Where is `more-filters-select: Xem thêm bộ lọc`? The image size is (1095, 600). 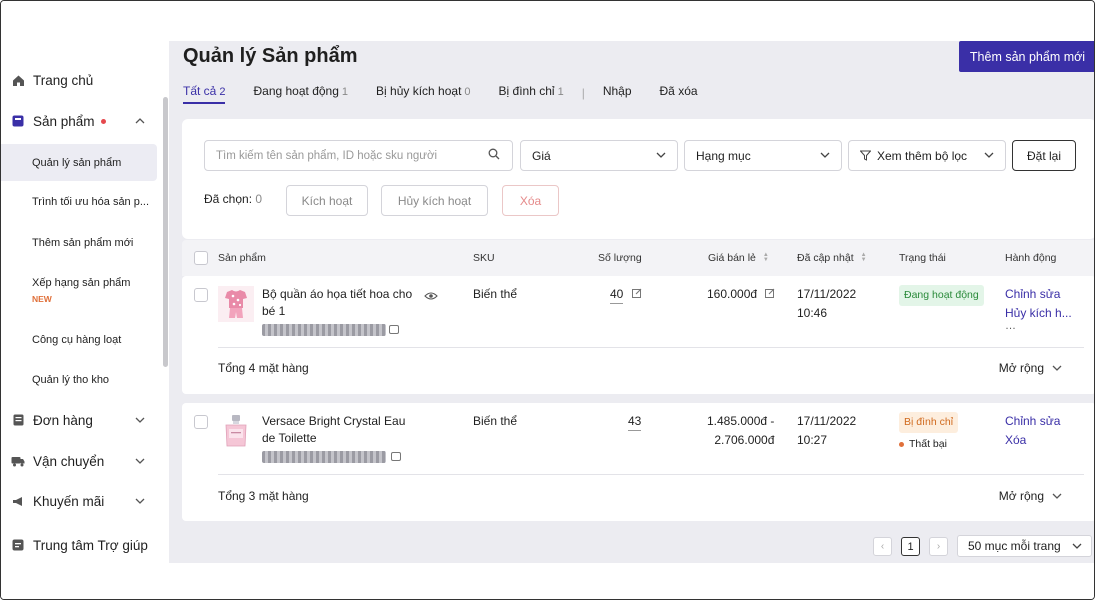
more-filters-select: Xem thêm bộ lọc is located at coordinates (927, 155).